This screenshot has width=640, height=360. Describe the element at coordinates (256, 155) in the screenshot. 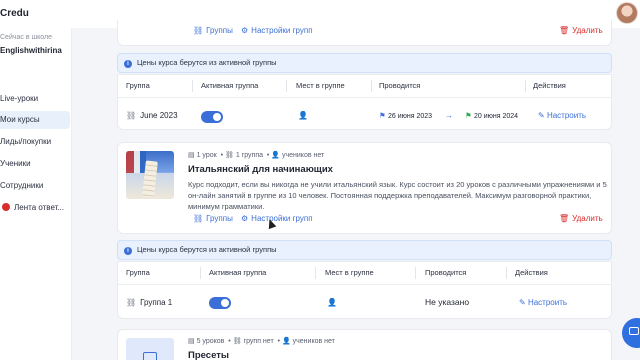

I see `course-meta: ▤ 1 урок • ⛓ 1 группа • 👤 учеников нет` at that location.